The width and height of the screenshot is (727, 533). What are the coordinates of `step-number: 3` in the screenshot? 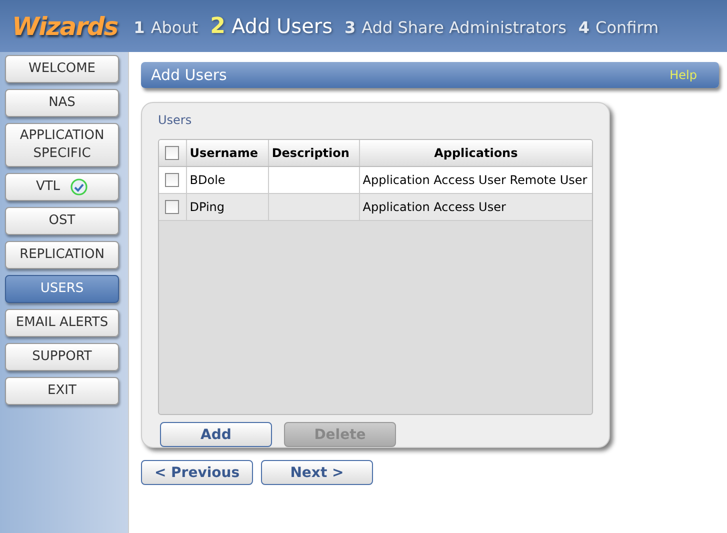 It's located at (350, 27).